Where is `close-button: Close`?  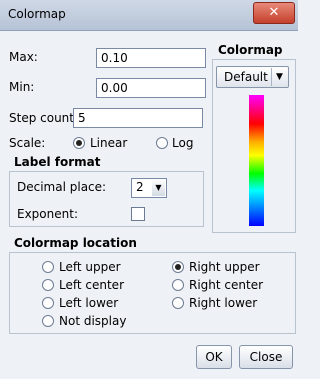
close-button: Close is located at coordinates (266, 357).